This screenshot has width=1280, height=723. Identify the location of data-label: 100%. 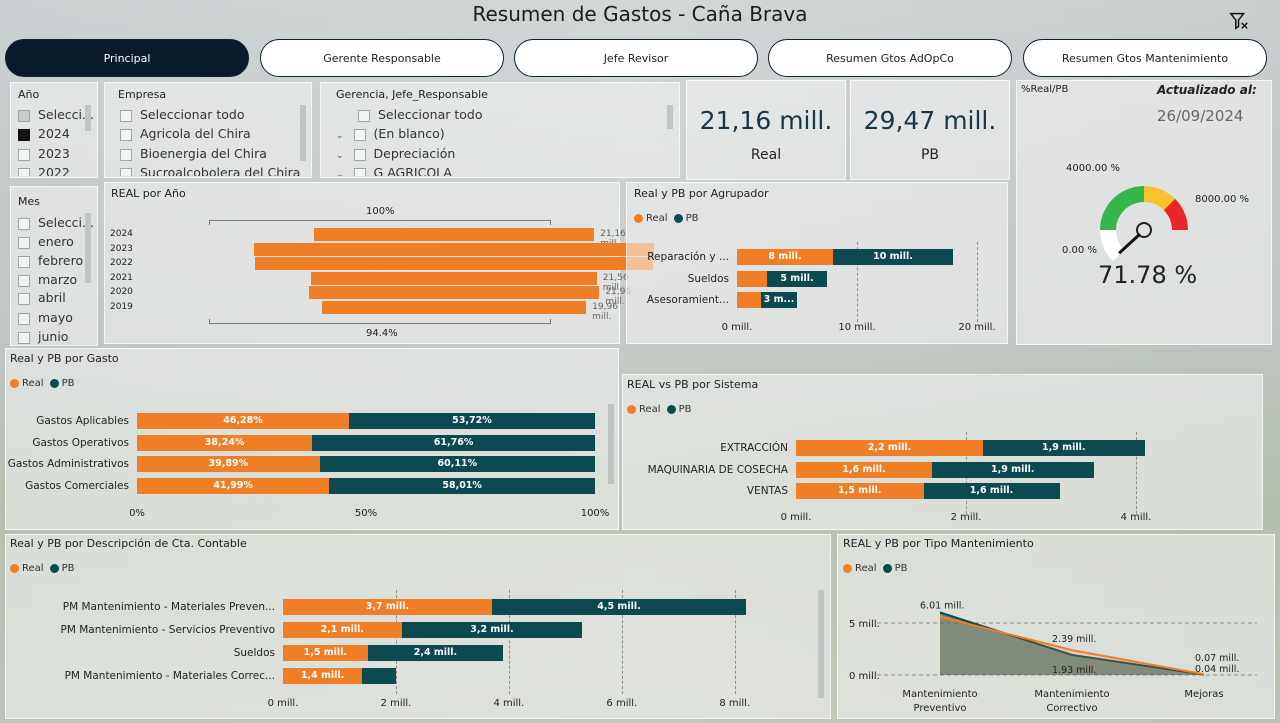
(380, 211).